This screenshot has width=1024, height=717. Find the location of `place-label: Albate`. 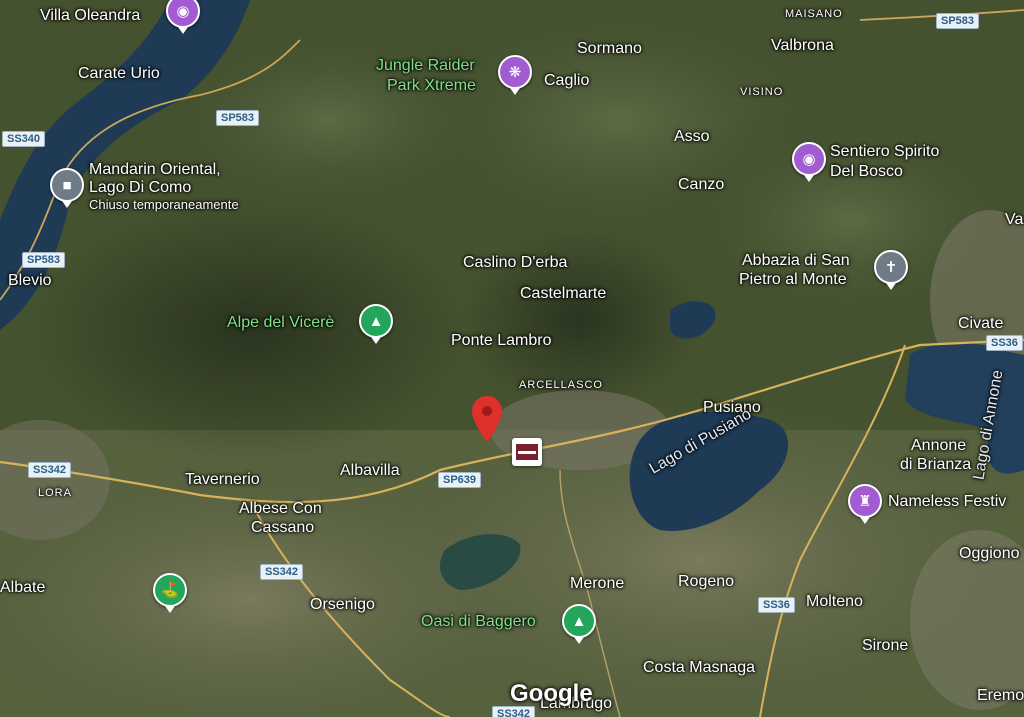

place-label: Albate is located at coordinates (23, 587).